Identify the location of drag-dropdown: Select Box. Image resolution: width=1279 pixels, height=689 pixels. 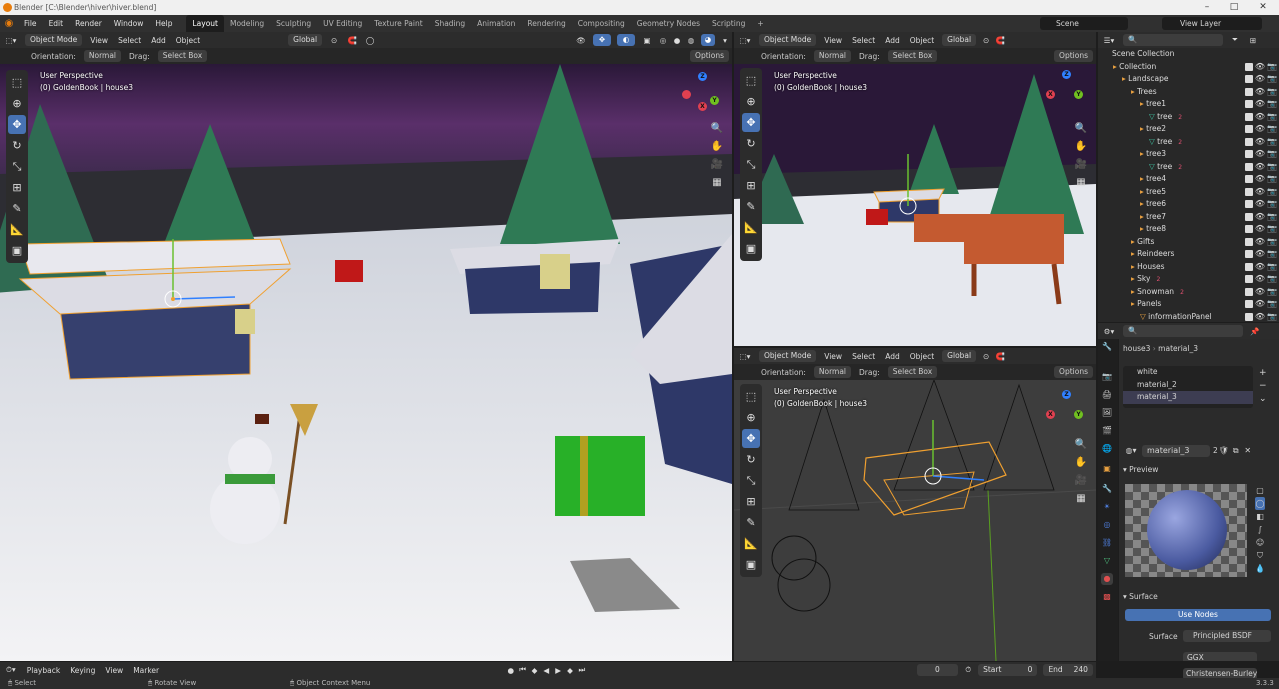
(182, 56).